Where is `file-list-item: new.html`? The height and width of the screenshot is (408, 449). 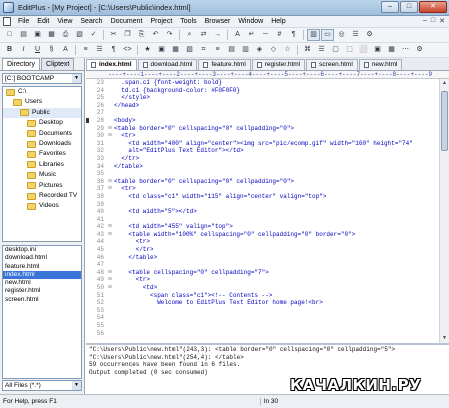
file-list-item: new.html is located at coordinates (42, 283).